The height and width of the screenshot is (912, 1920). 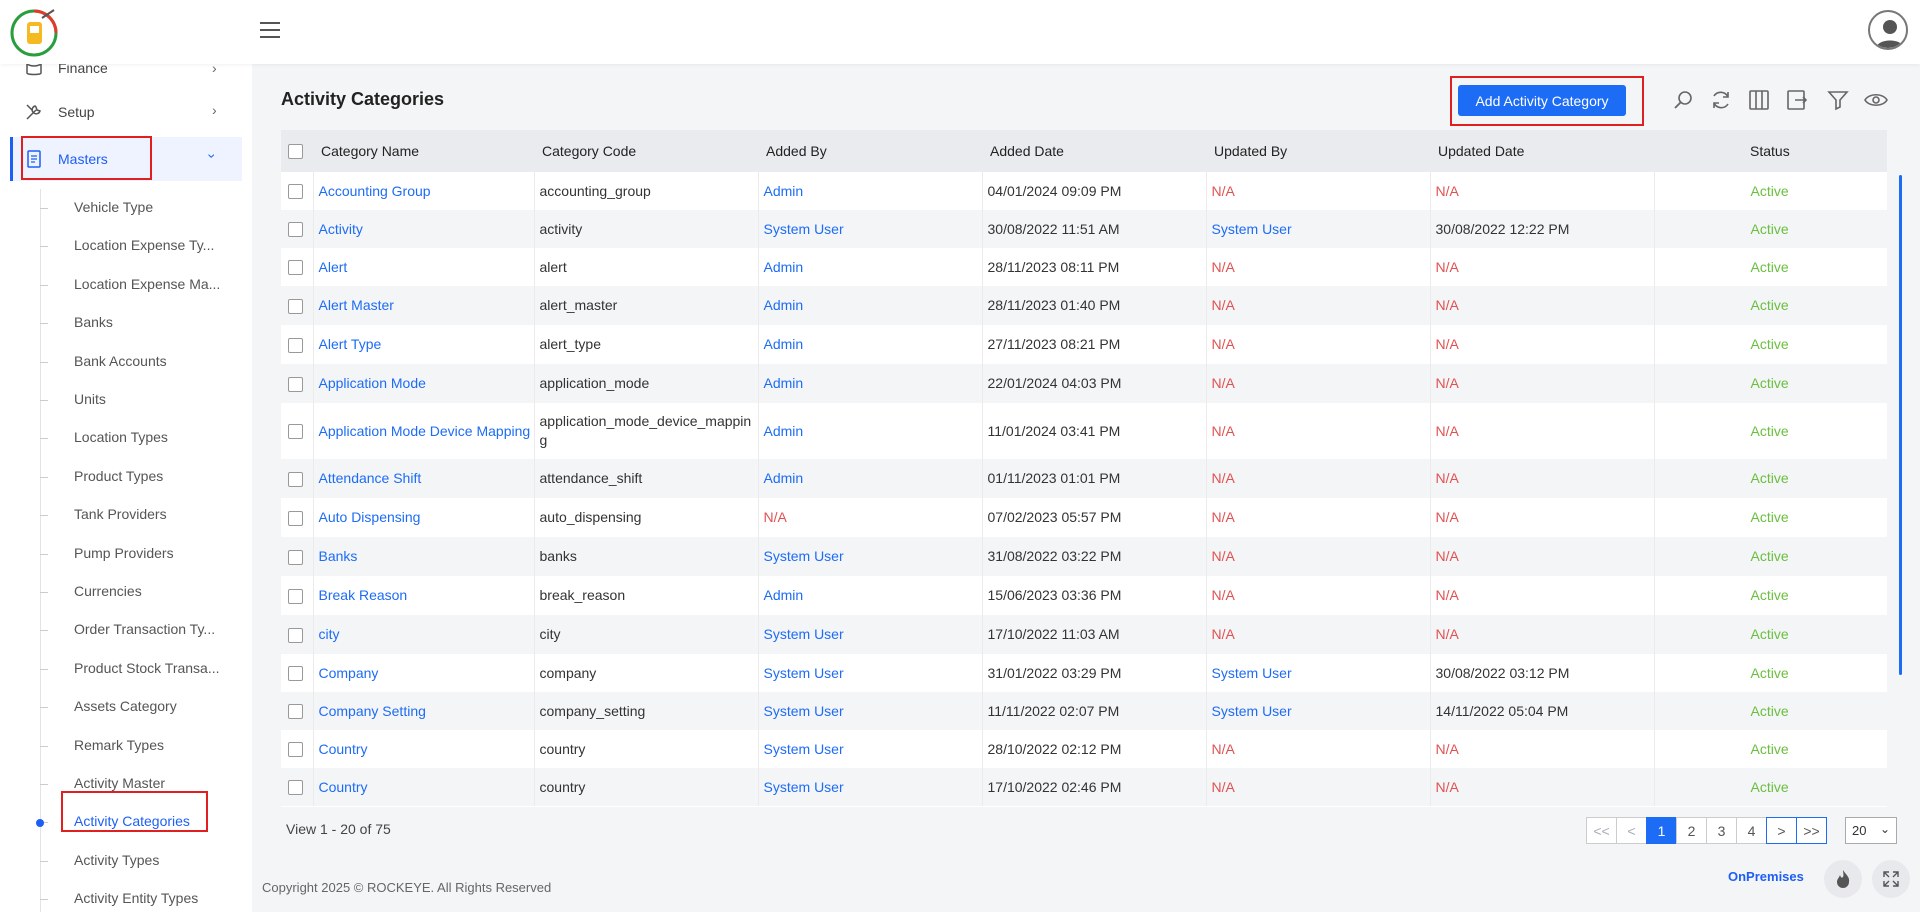 What do you see at coordinates (424, 556) in the screenshot?
I see `category-name-link: Banks` at bounding box center [424, 556].